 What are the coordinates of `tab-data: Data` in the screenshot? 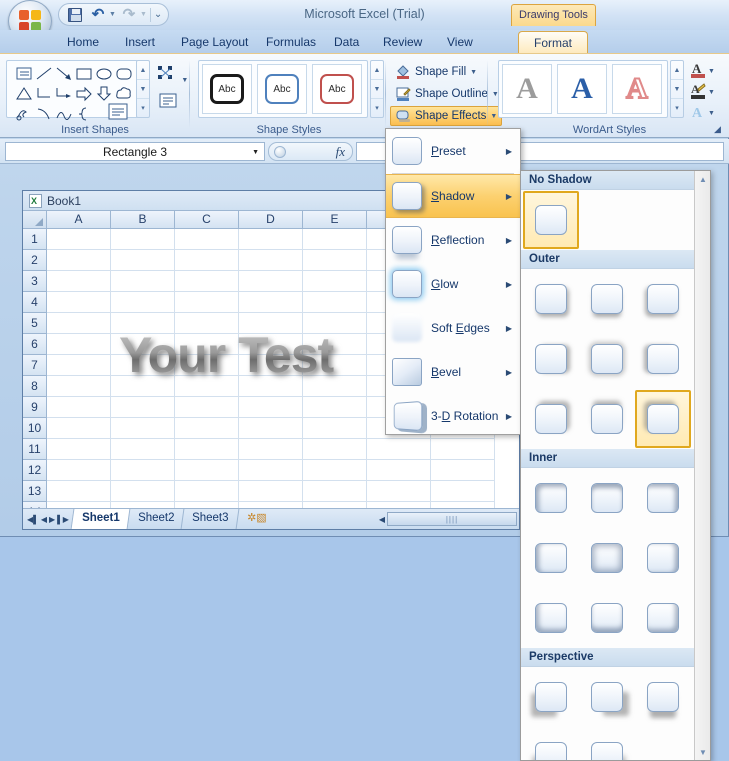 It's located at (346, 42).